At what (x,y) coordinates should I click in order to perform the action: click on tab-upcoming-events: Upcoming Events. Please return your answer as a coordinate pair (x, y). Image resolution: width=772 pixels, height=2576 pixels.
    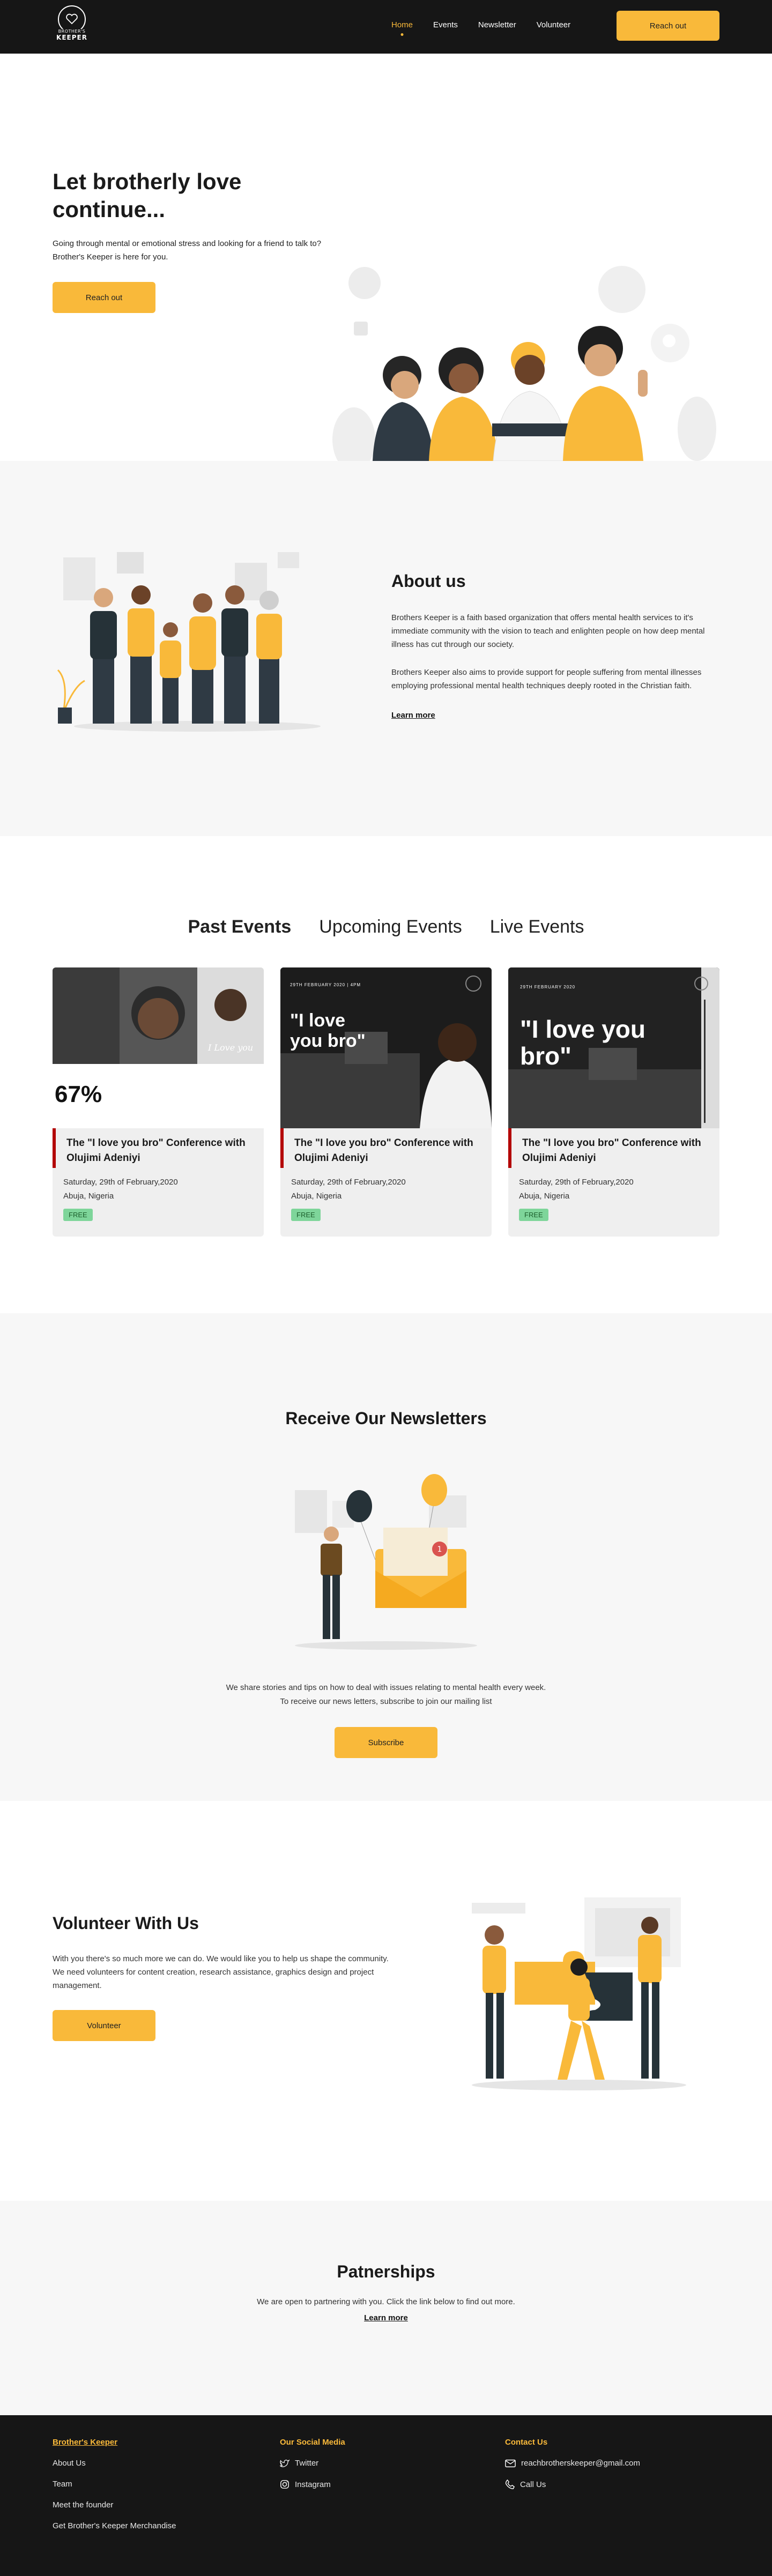
    Looking at the image, I should click on (390, 927).